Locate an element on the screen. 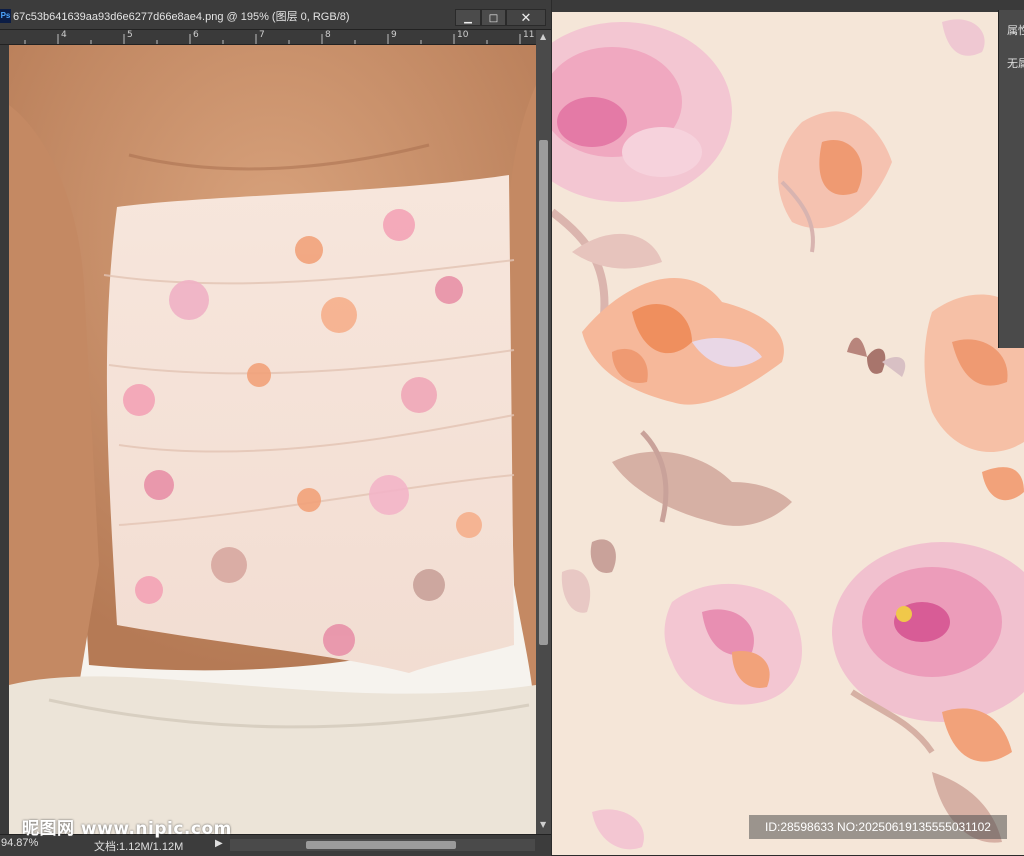 Image resolution: width=1024 pixels, height=856 pixels. horizontal-scrollbar is located at coordinates (382, 845).